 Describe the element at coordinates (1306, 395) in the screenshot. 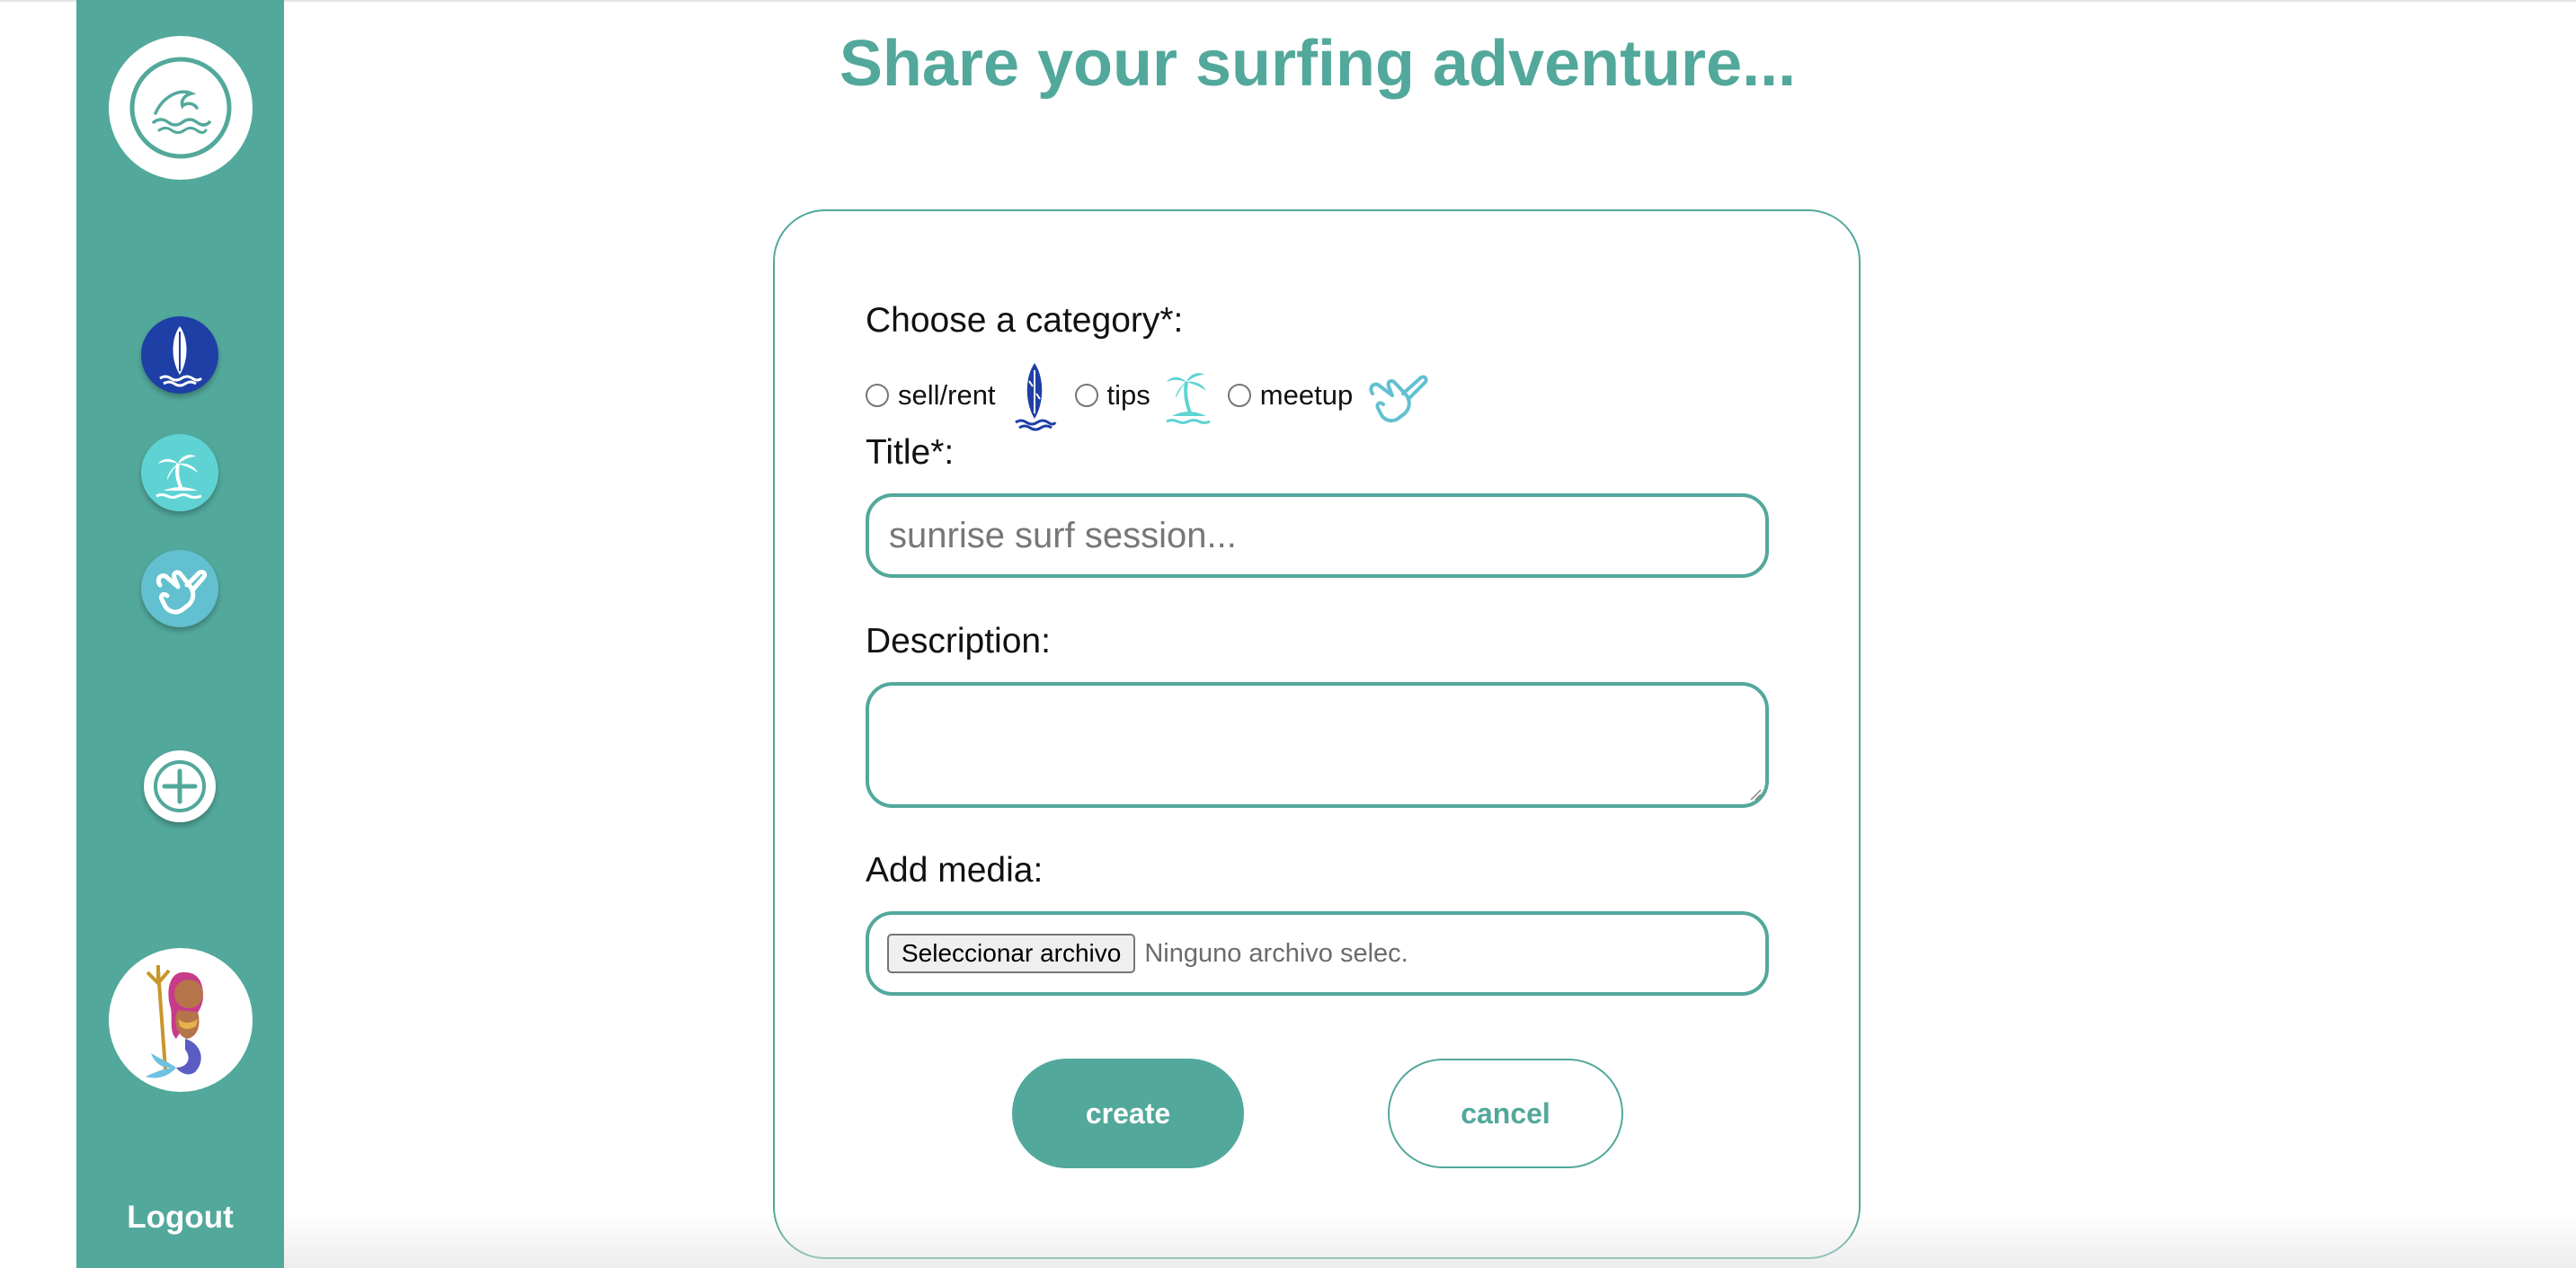

I see `category-label-meetup: meetup` at that location.